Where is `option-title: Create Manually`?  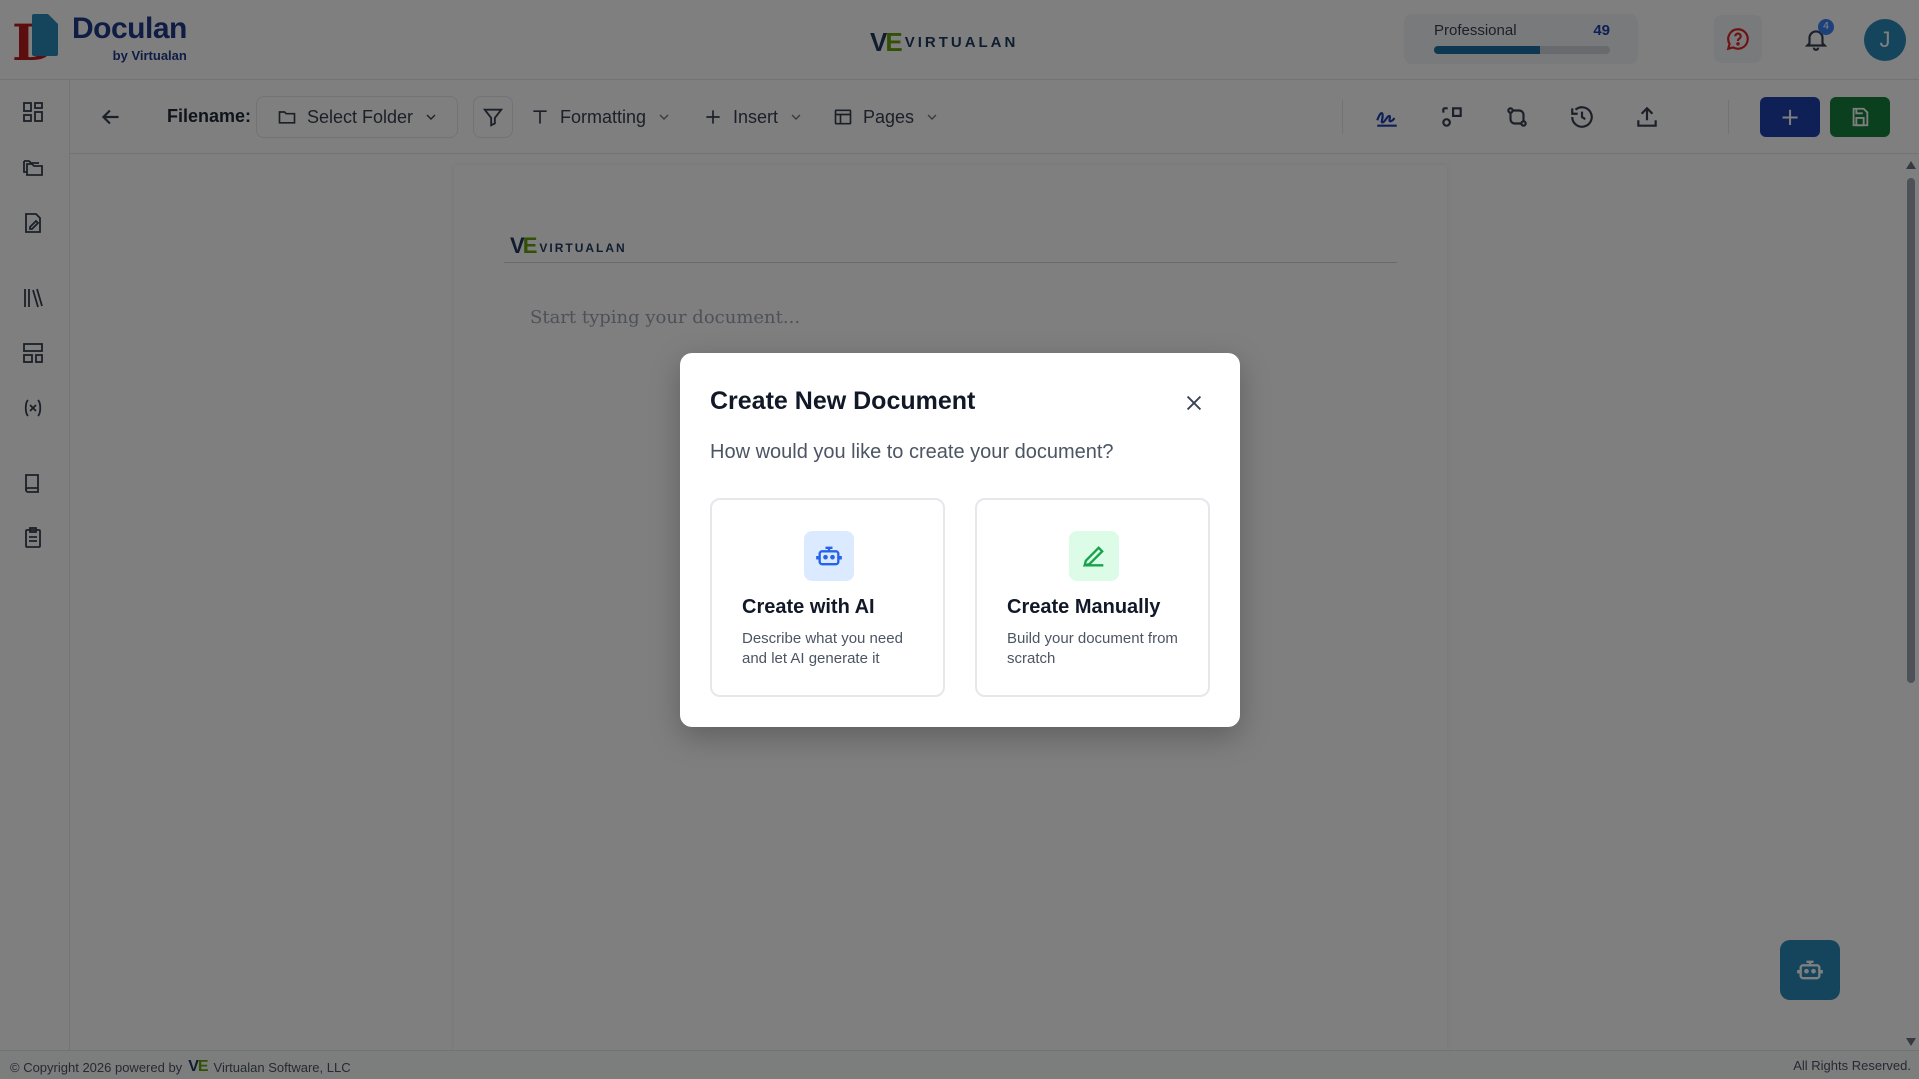
option-title: Create Manually is located at coordinates (1084, 607).